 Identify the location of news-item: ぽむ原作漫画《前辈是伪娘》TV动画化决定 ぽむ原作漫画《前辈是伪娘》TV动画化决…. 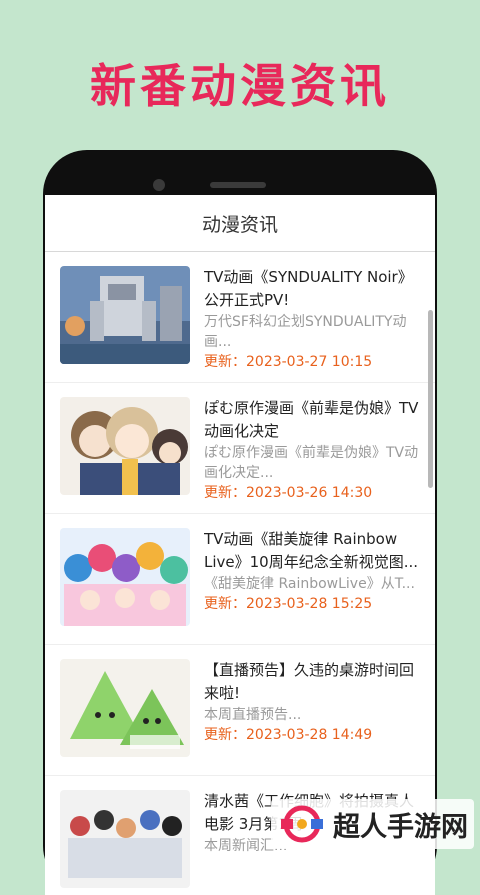
(240, 448).